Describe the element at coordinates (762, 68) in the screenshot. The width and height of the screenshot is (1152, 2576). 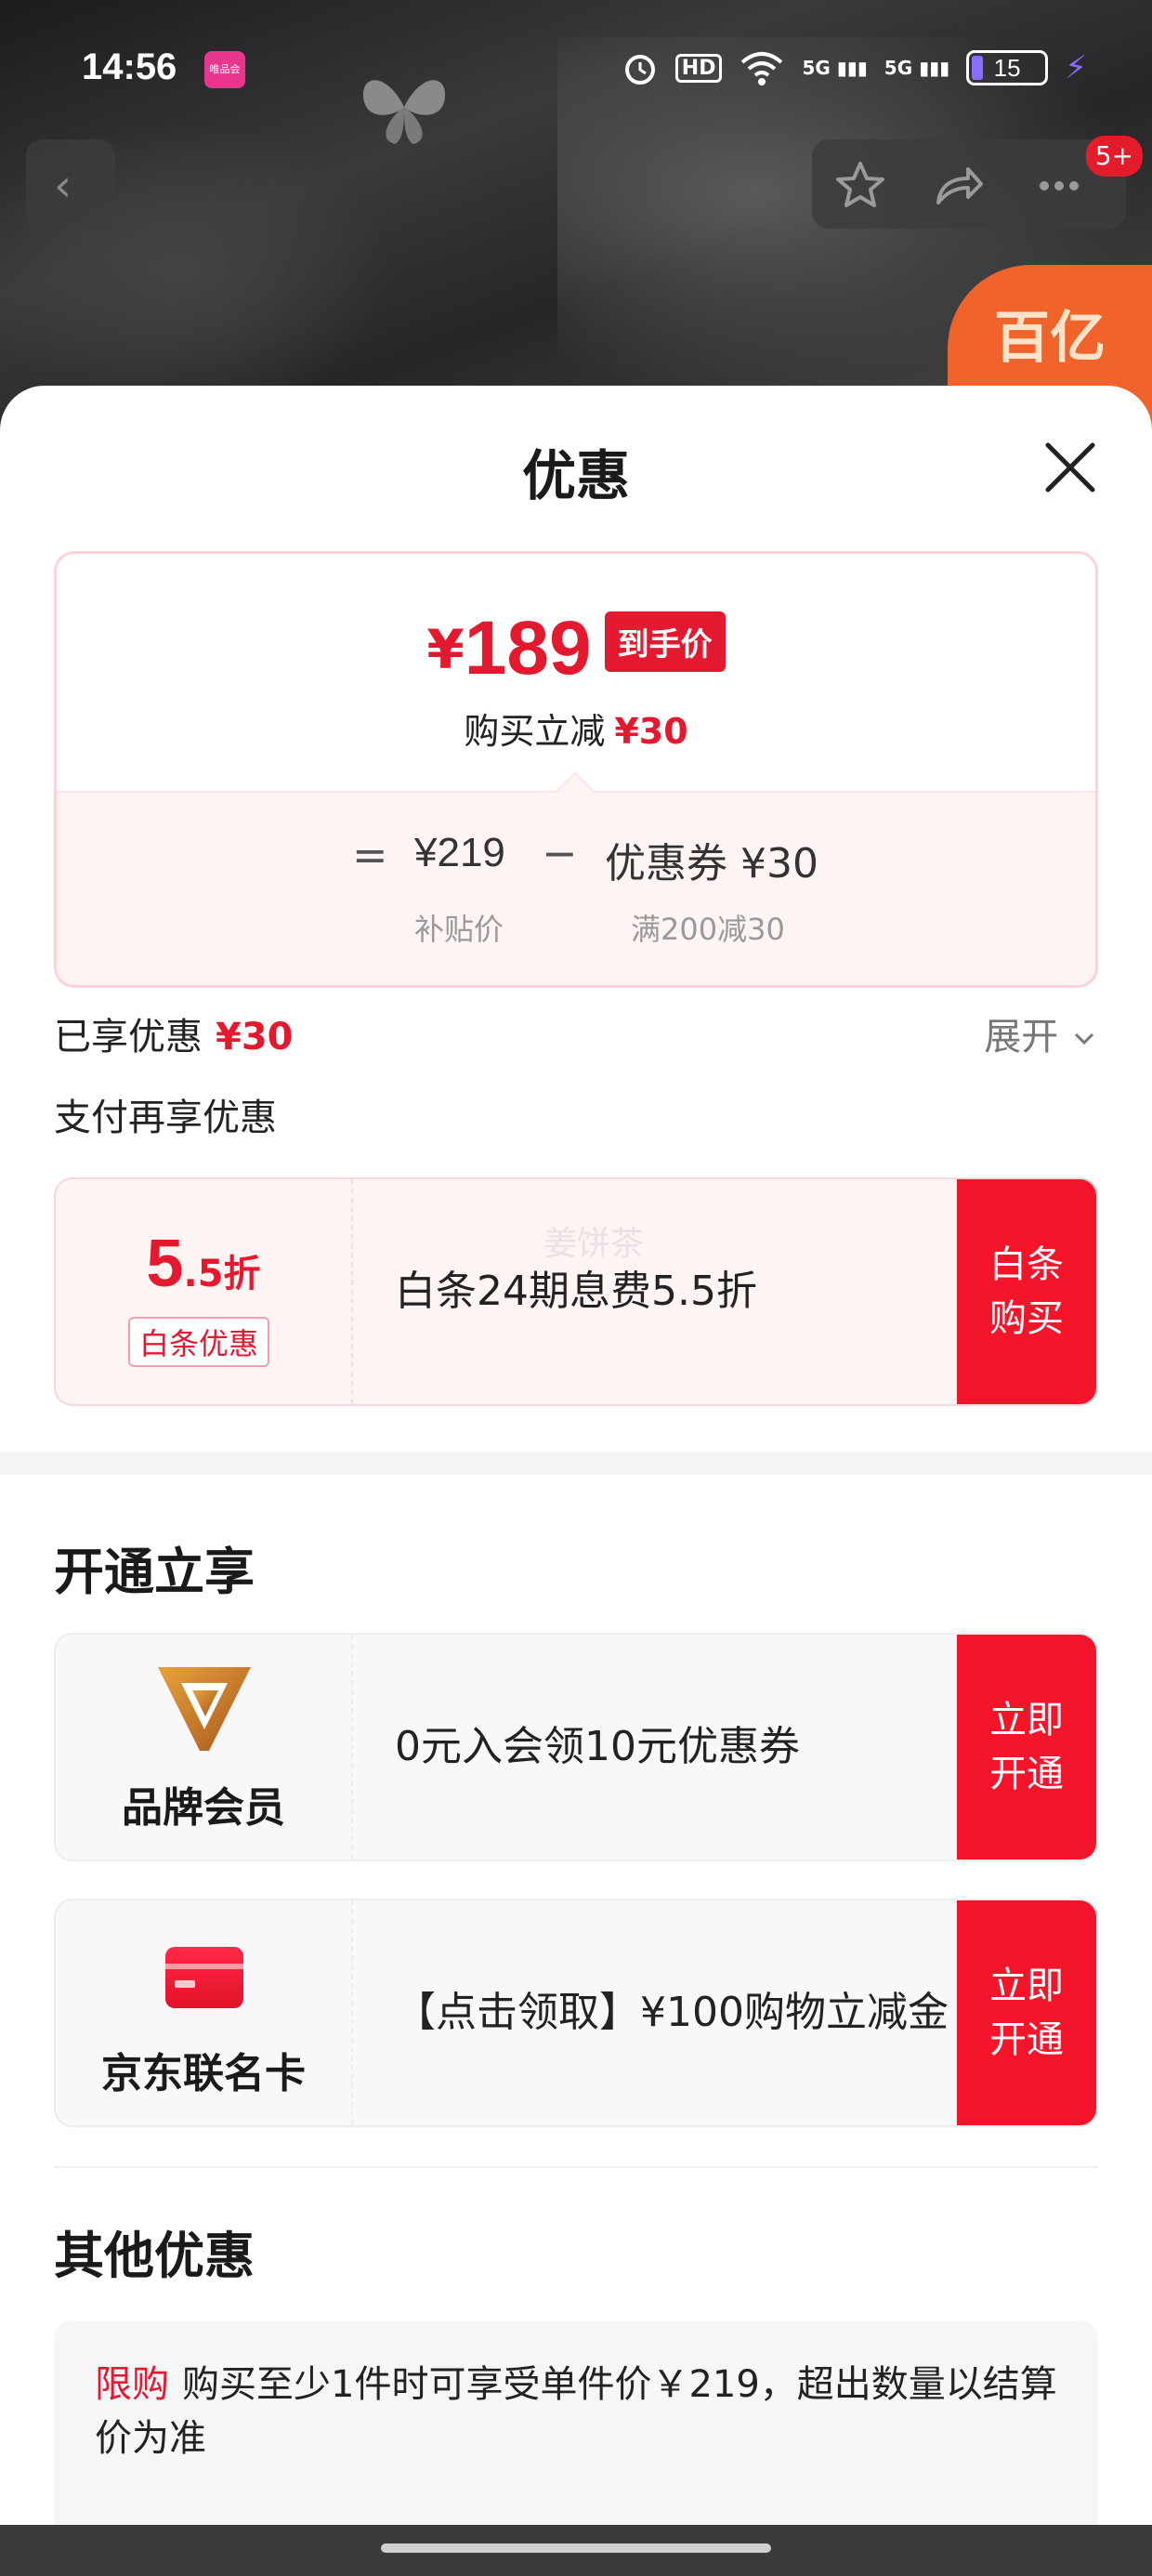
I see `wifi-icon` at that location.